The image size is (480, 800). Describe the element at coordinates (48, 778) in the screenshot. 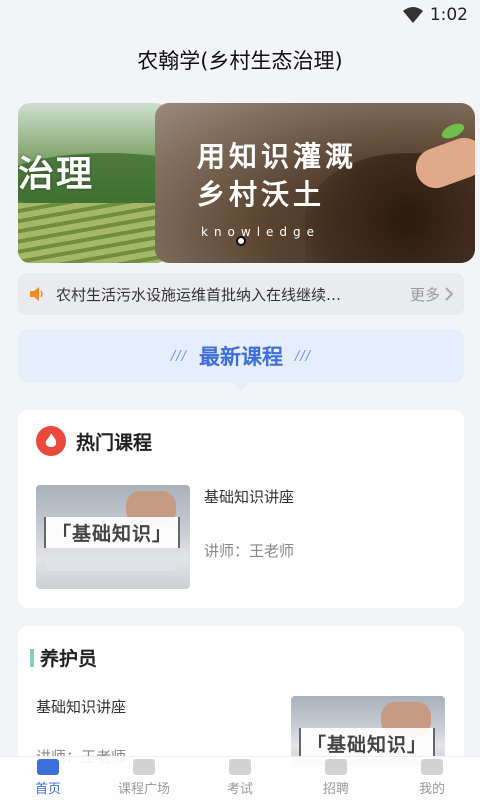

I see `tab-home: 首页` at that location.